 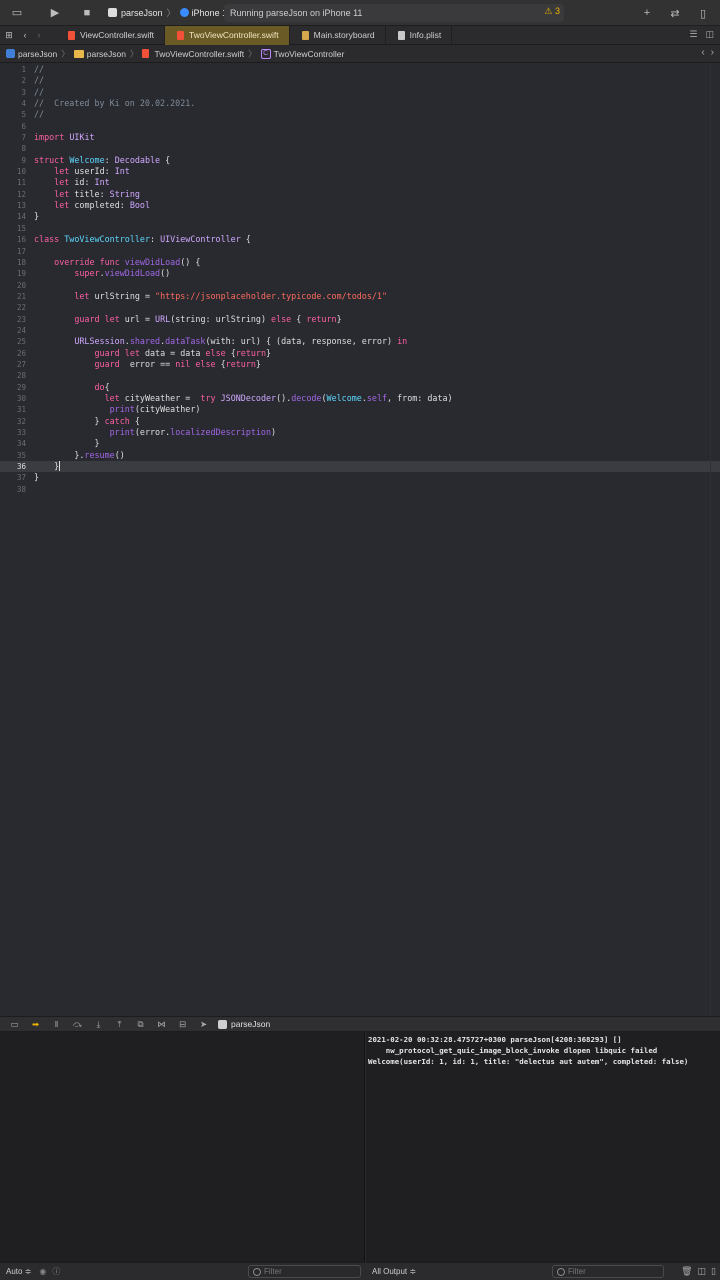 What do you see at coordinates (14, 1024) in the screenshot?
I see `hide-debug-area-icon: ▭` at bounding box center [14, 1024].